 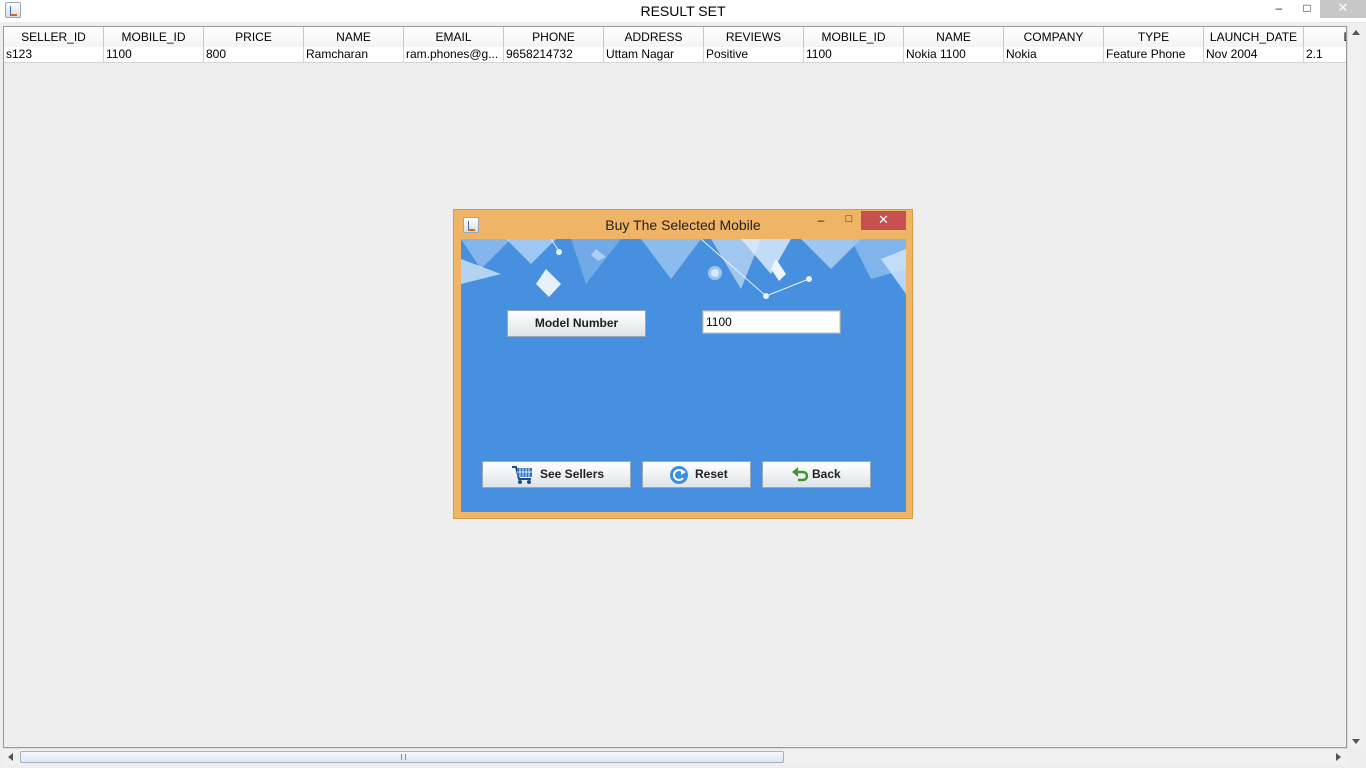 I want to click on cart-icon, so click(x=522, y=475).